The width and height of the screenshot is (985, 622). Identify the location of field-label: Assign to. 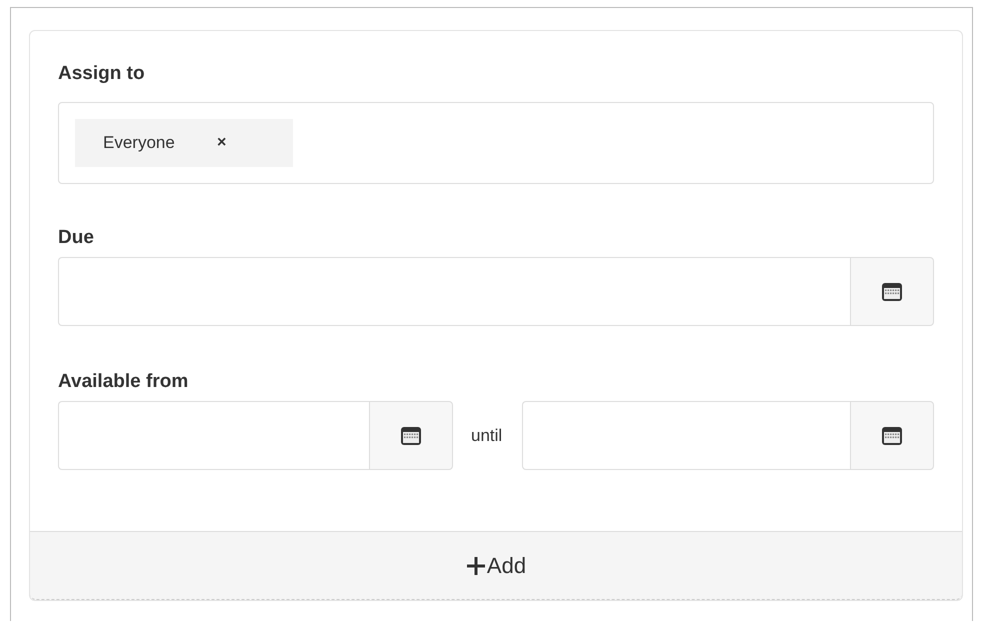
(102, 74).